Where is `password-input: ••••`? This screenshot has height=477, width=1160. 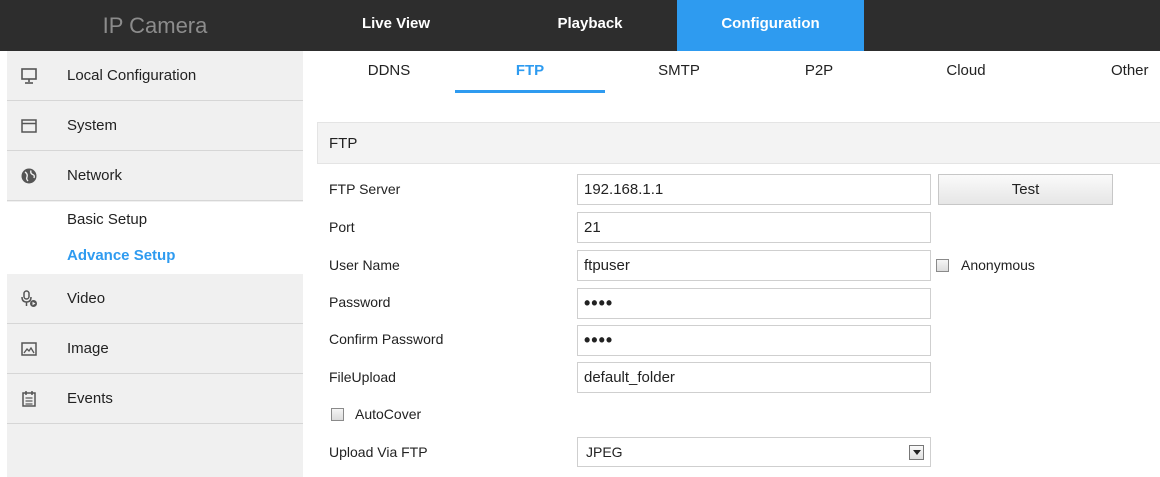
password-input: •••• is located at coordinates (754, 303).